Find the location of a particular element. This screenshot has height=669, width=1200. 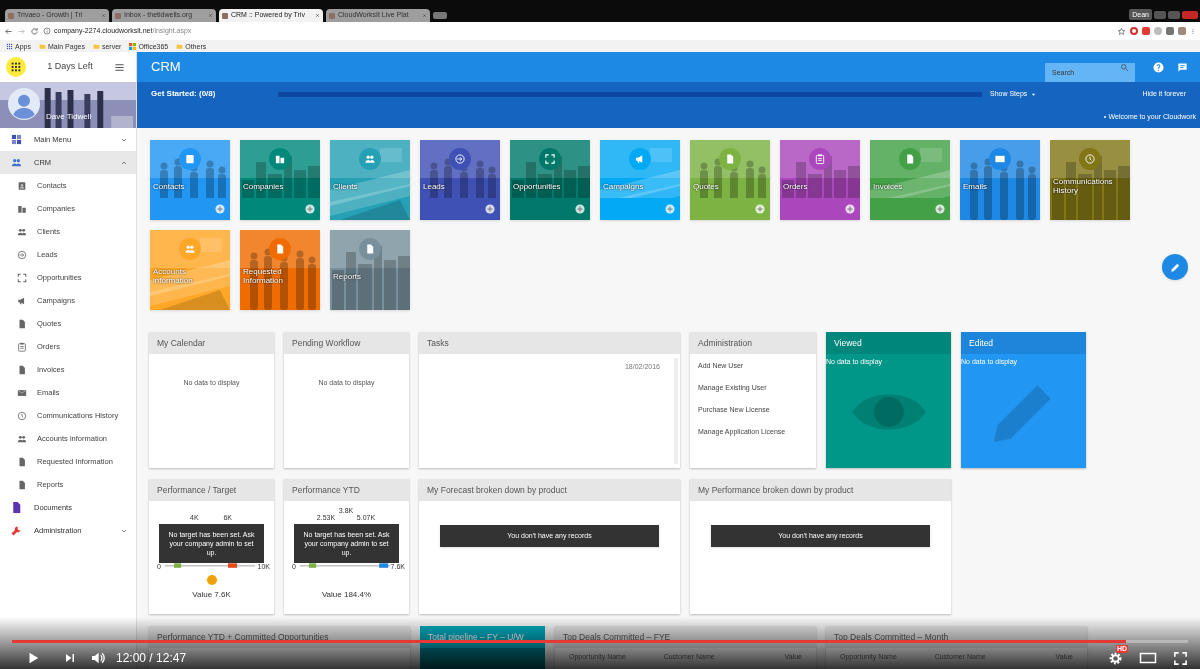

minimize-button is located at coordinates (1160, 14).